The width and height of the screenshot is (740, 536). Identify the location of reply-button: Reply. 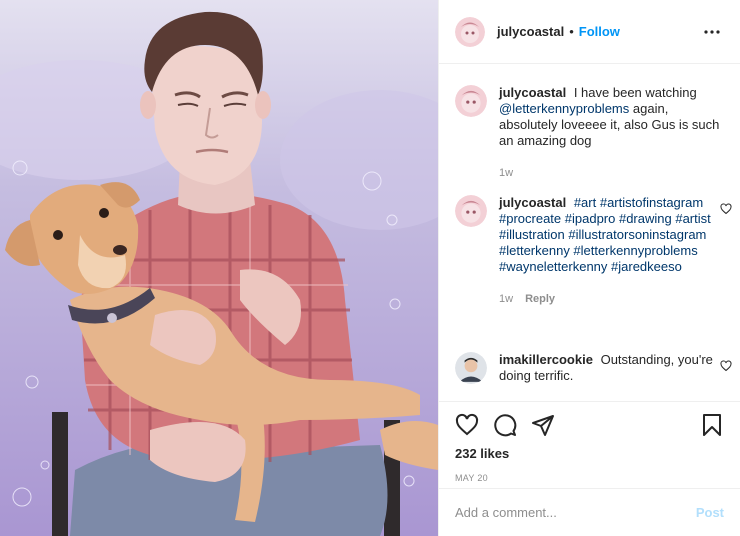
(540, 299).